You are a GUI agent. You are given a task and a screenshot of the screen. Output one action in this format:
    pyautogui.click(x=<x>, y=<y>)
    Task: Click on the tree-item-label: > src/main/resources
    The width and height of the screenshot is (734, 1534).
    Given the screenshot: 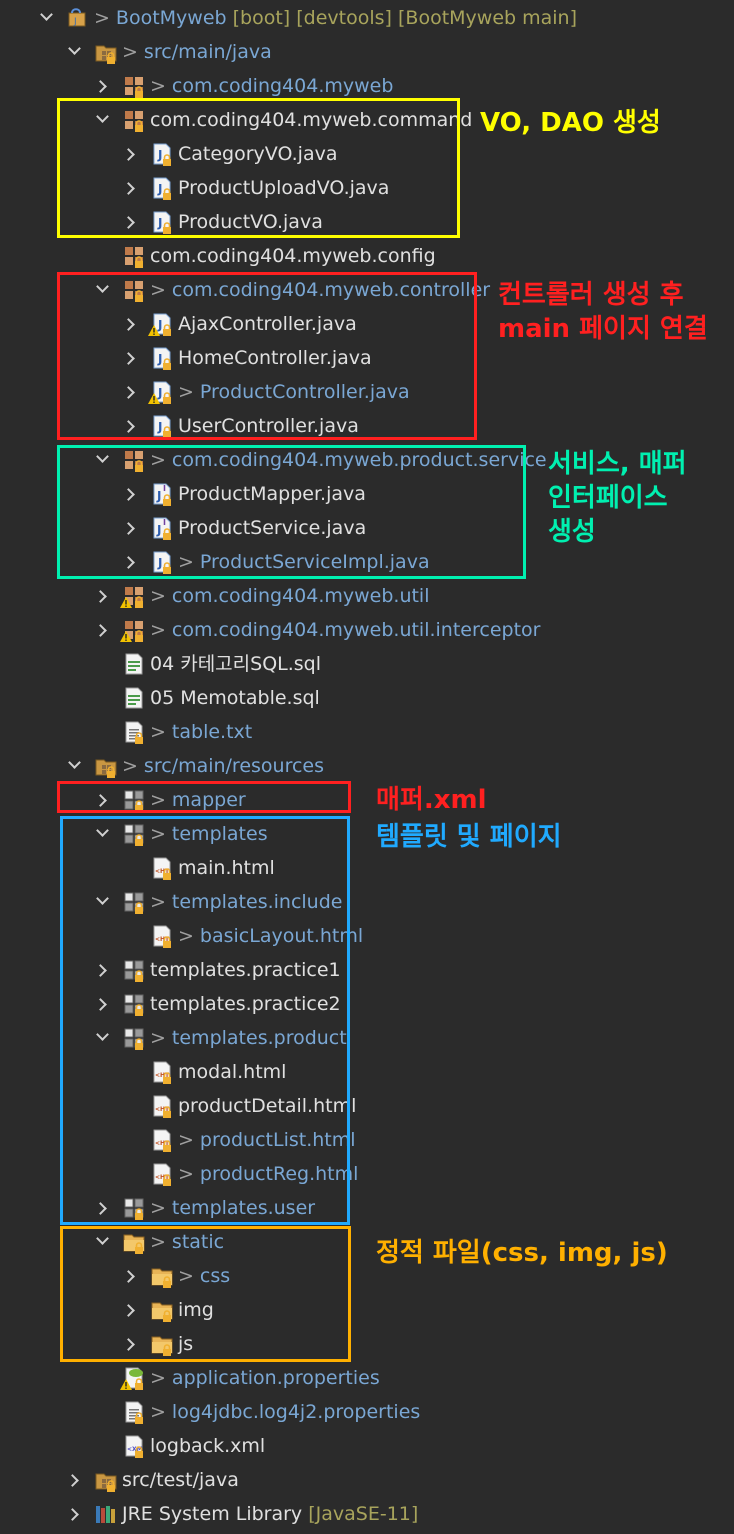 What is the action you would take?
    pyautogui.click(x=223, y=766)
    